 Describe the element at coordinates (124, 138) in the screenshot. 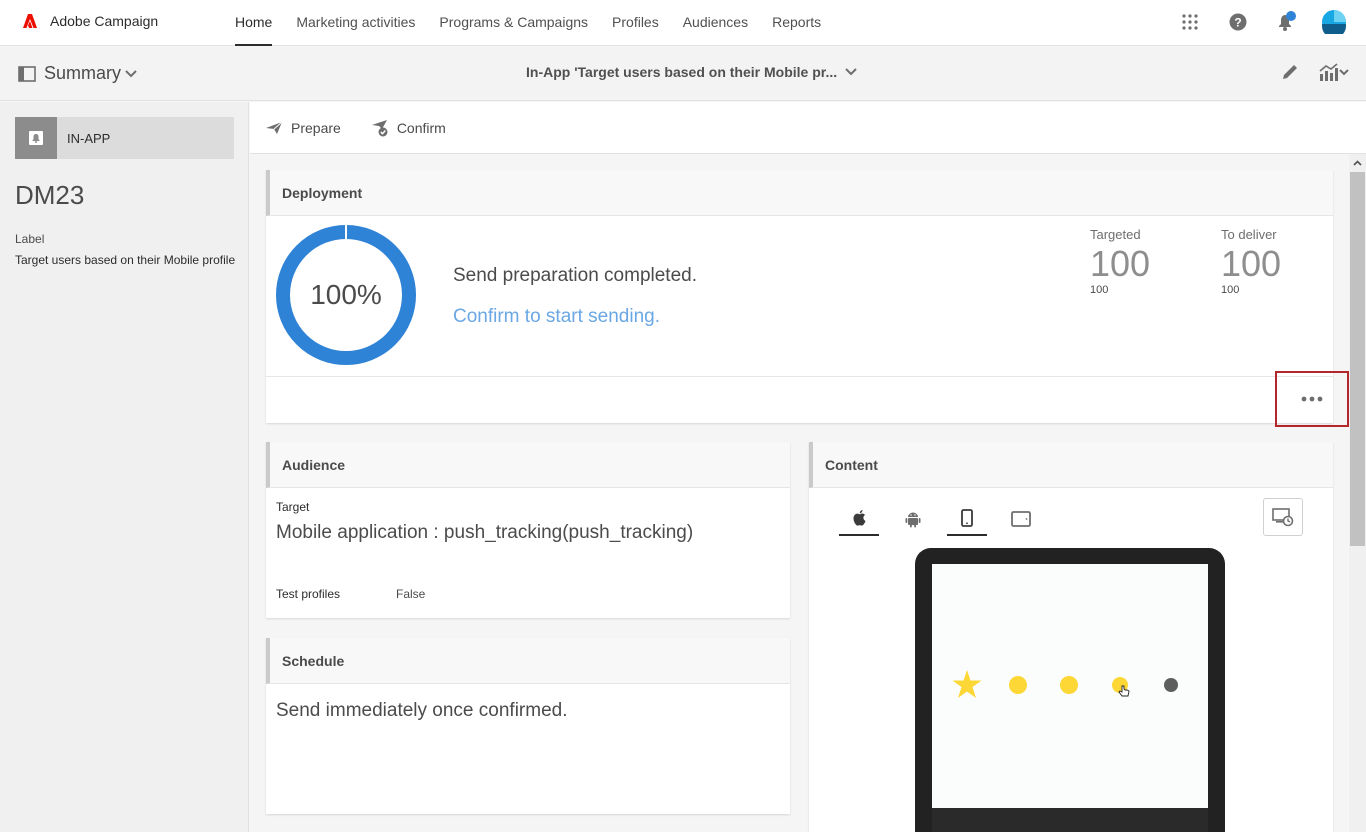

I see `channel-badge: IN-APP` at that location.